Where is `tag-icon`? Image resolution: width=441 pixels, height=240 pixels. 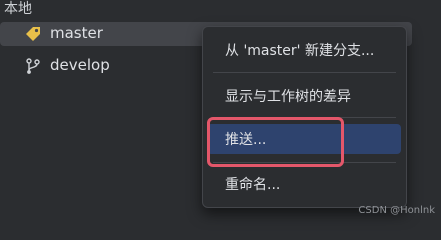
tag-icon is located at coordinates (33, 34).